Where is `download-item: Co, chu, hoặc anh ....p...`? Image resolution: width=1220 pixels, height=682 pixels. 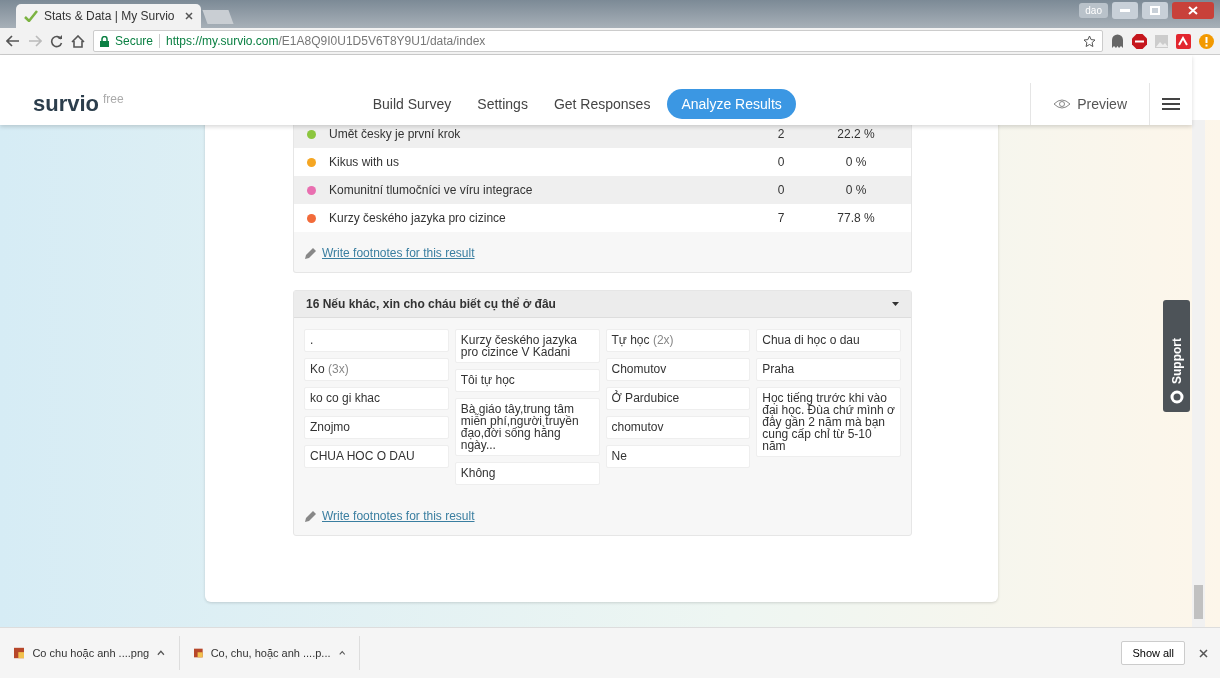 download-item: Co, chu, hoặc anh ....p... is located at coordinates (270, 653).